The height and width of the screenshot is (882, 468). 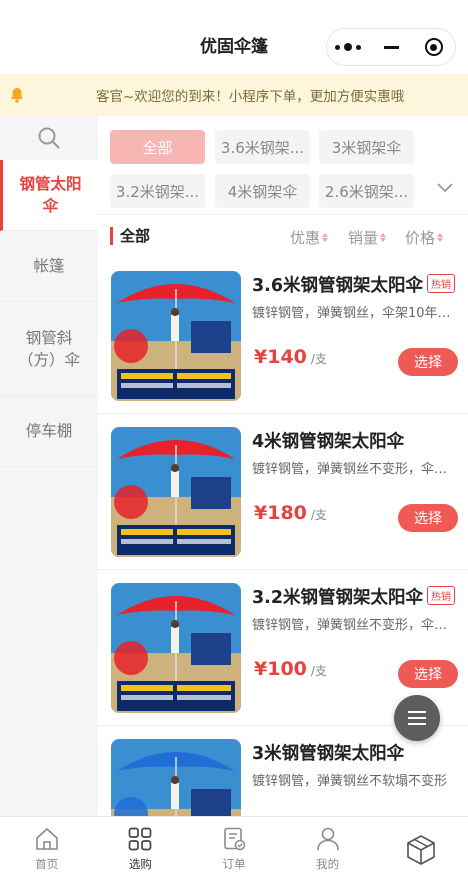 What do you see at coordinates (328, 754) in the screenshot?
I see `product-name: 3米钢管钢架太阳伞` at bounding box center [328, 754].